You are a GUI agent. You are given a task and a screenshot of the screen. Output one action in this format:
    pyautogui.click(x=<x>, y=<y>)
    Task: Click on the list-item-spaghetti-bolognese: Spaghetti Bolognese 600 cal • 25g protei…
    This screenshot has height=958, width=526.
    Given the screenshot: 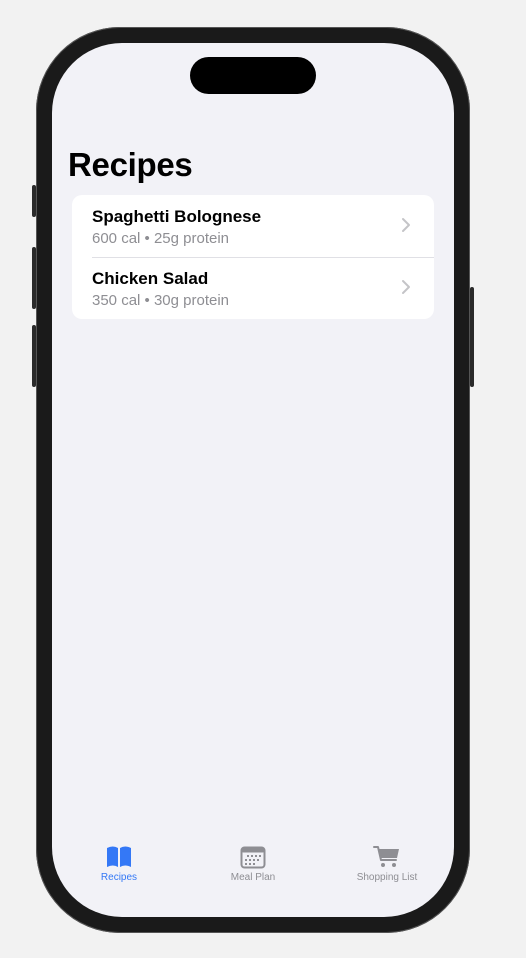 What is the action you would take?
    pyautogui.click(x=253, y=226)
    